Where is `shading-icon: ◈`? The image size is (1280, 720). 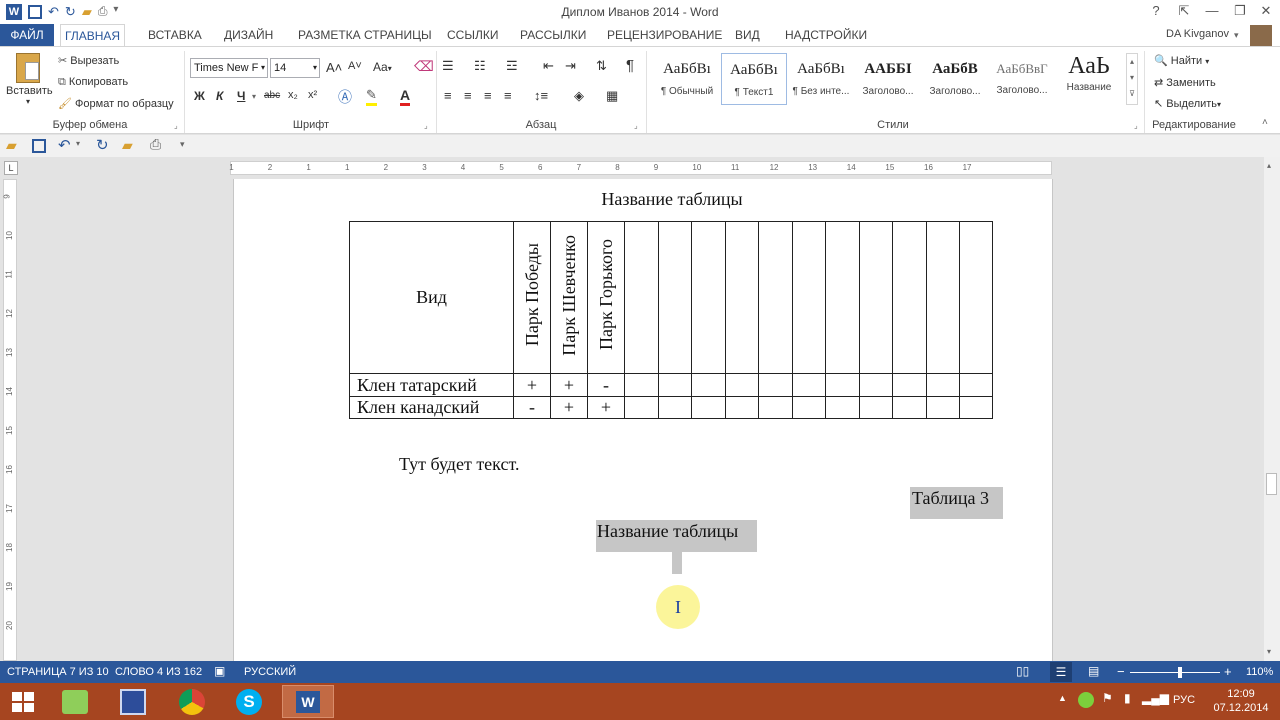 shading-icon: ◈ is located at coordinates (579, 96).